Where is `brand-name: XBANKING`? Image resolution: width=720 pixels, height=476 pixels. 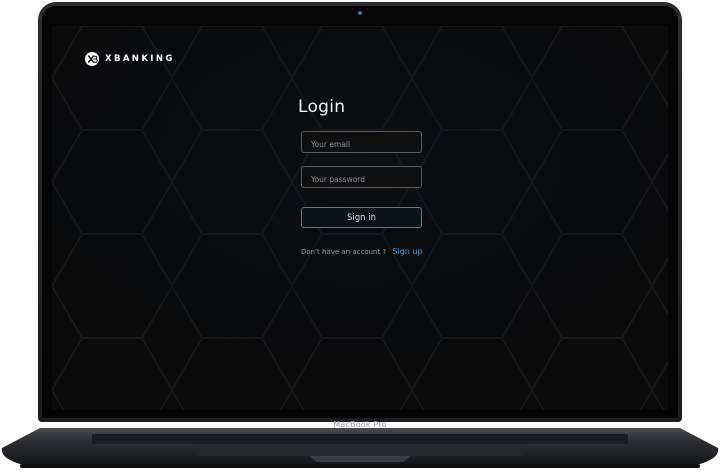
brand-name: XBANKING is located at coordinates (140, 59).